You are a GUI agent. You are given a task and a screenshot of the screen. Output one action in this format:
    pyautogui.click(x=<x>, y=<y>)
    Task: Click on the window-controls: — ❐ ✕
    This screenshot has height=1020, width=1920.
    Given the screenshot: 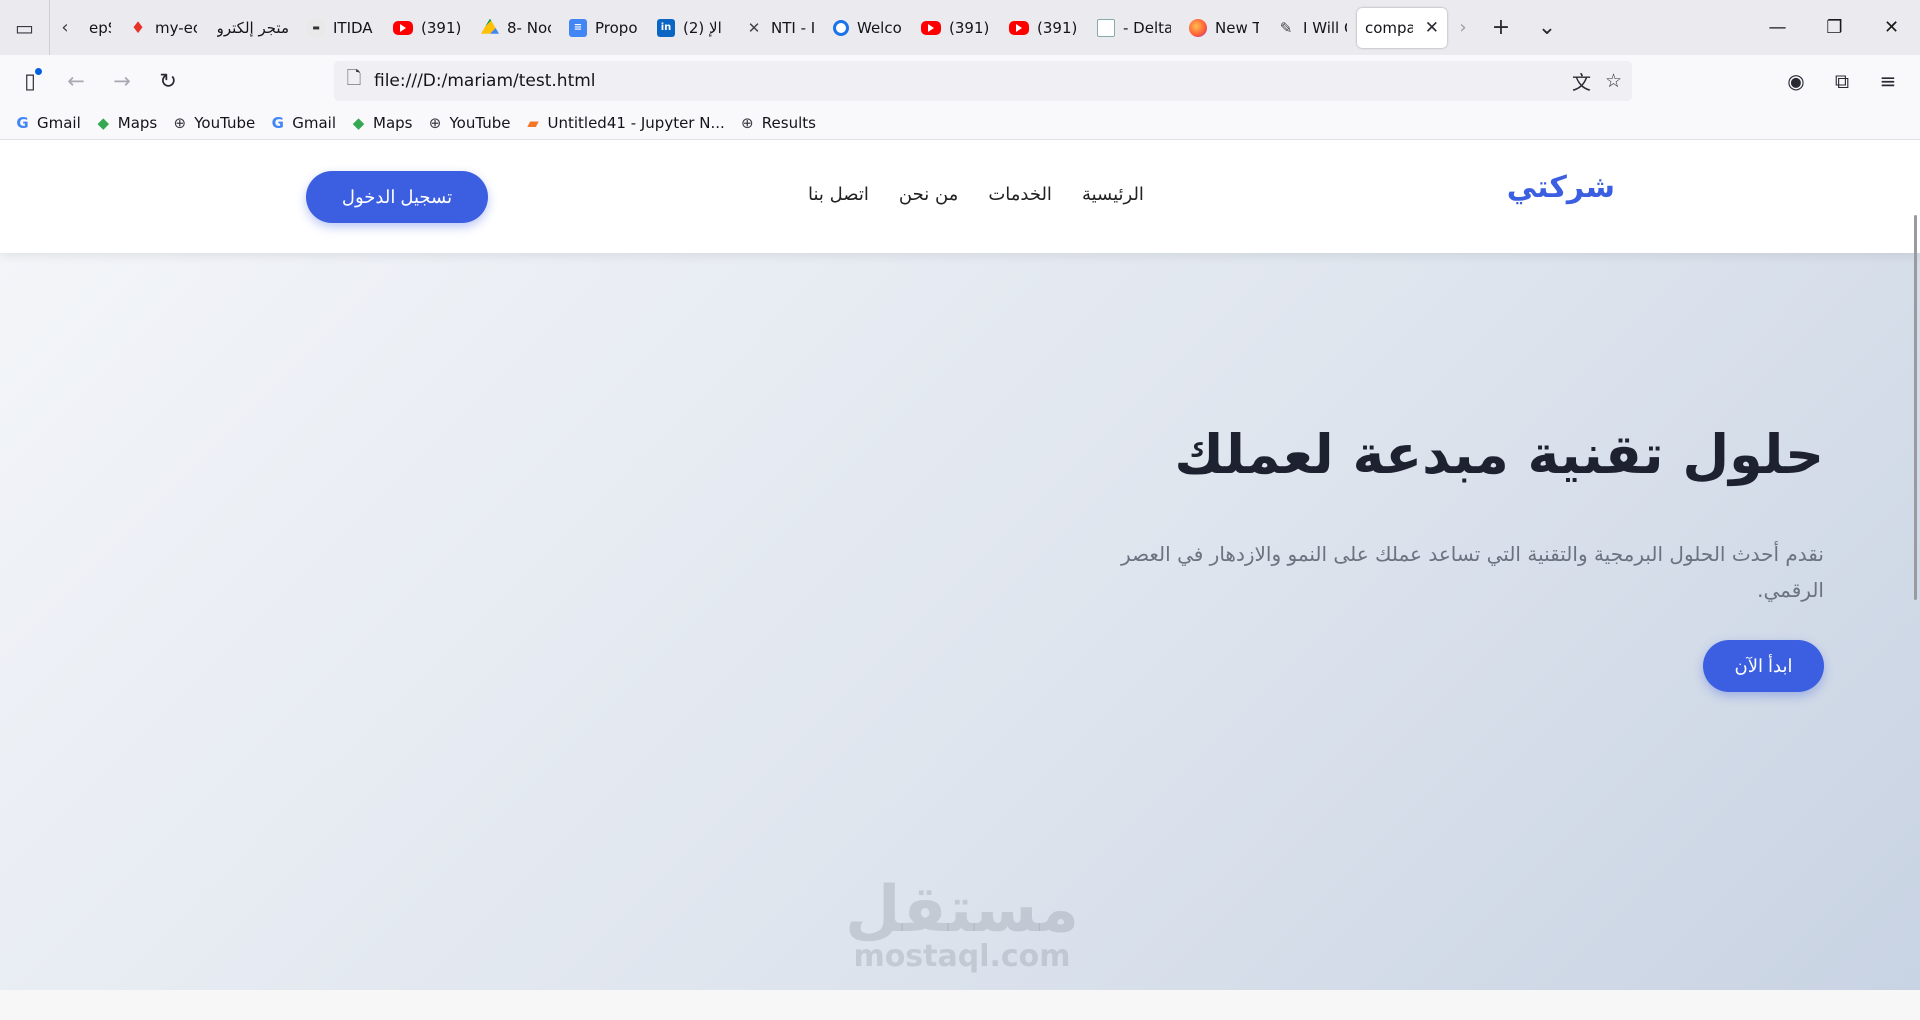 What is the action you would take?
    pyautogui.click(x=1834, y=27)
    